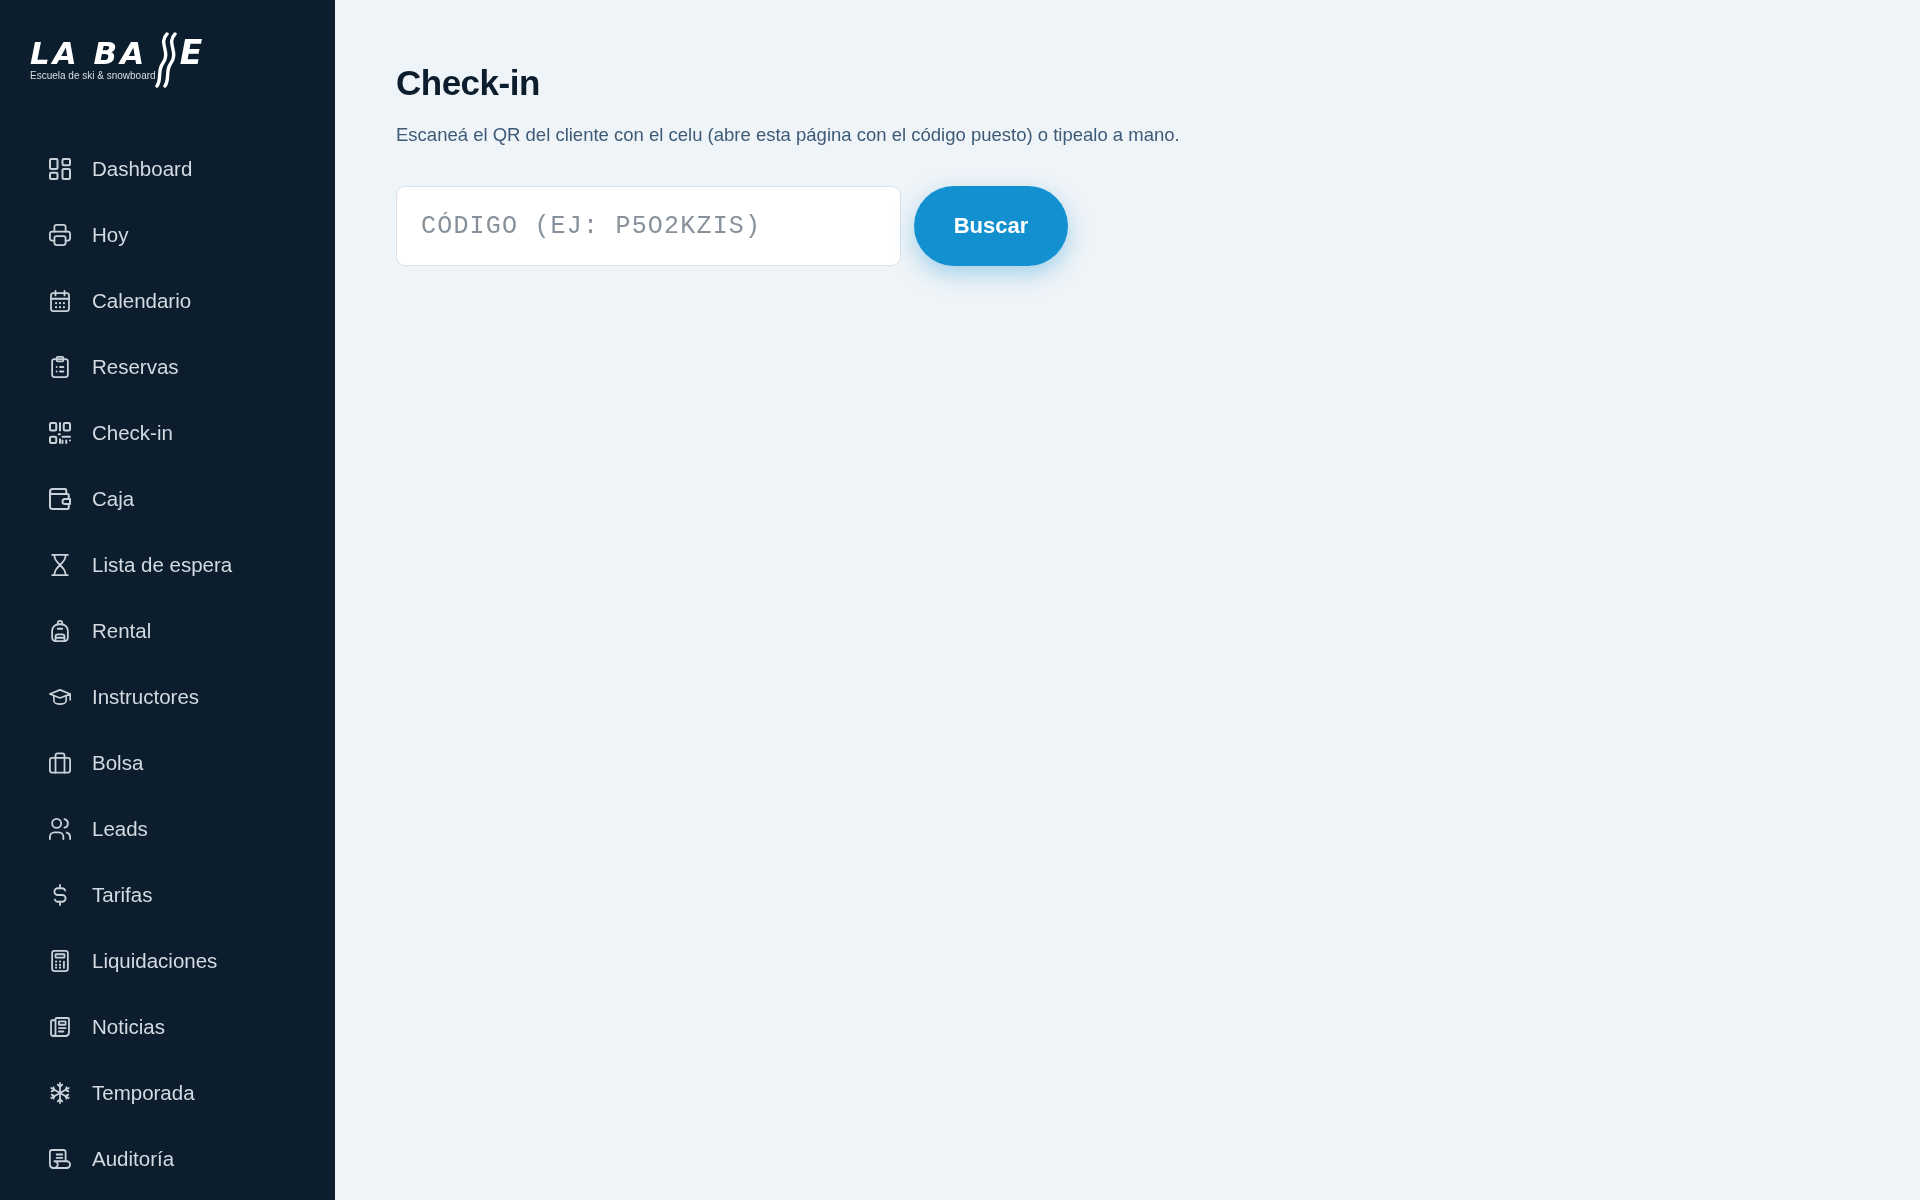 This screenshot has height=1200, width=1920. Describe the element at coordinates (167, 169) in the screenshot. I see `nav-item: Dashboard` at that location.